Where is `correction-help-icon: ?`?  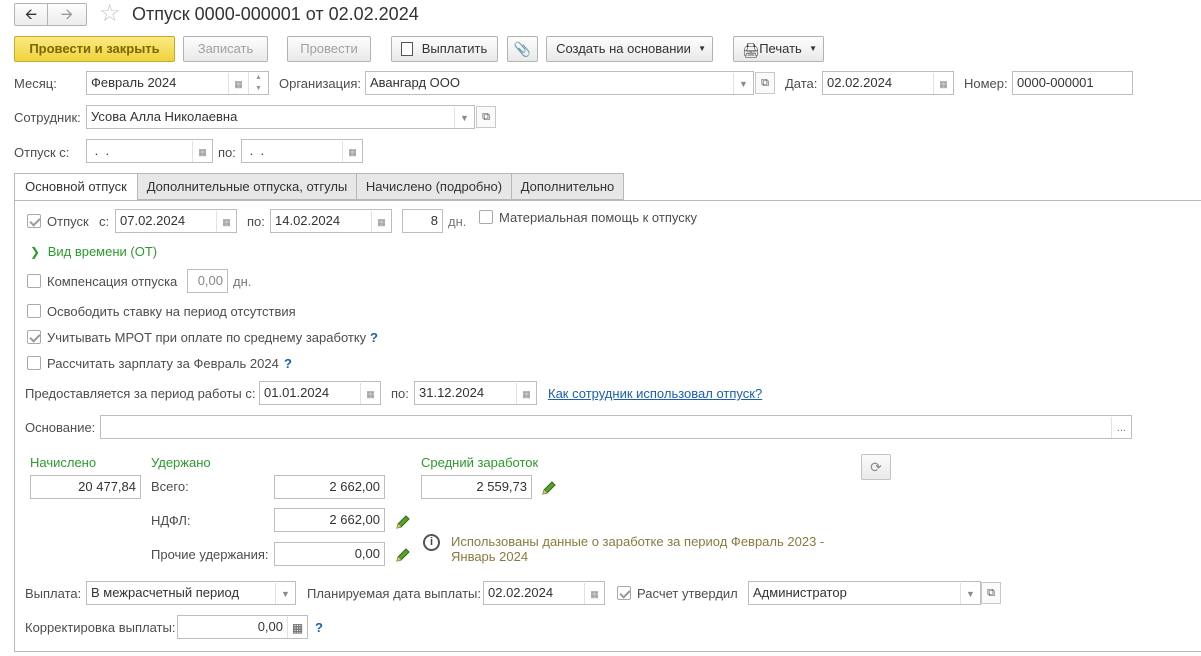 correction-help-icon: ? is located at coordinates (319, 628).